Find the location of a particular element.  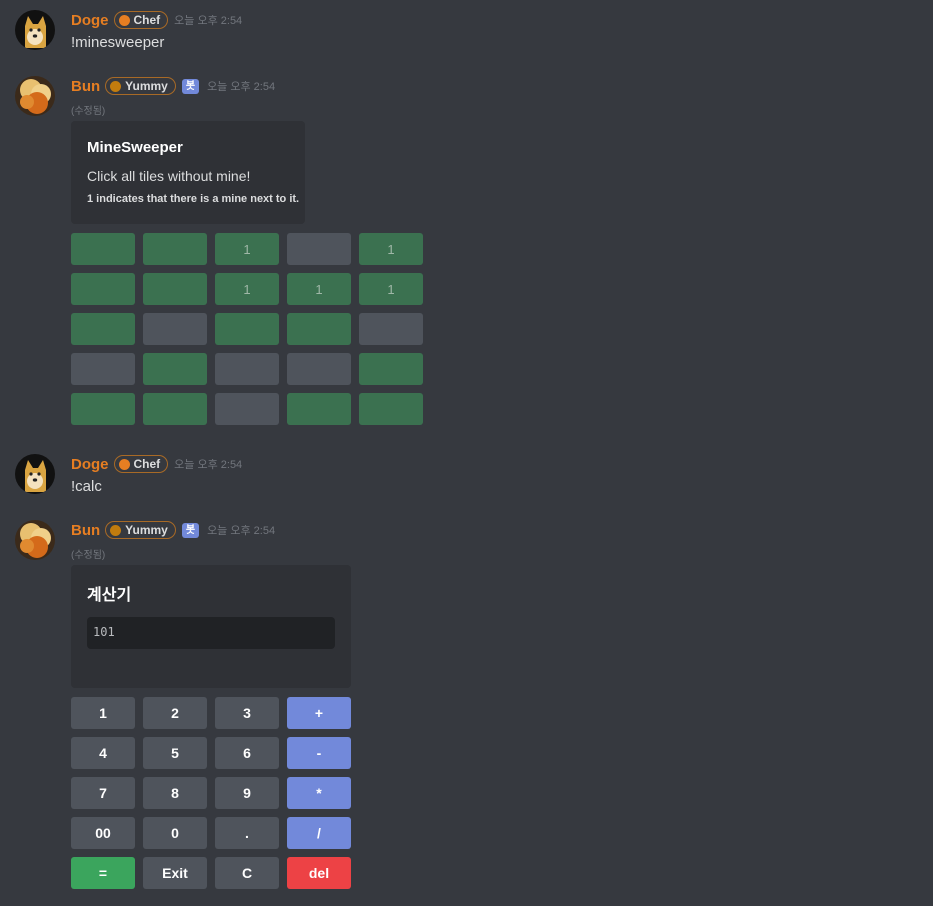

calc-button-0: 0 is located at coordinates (175, 833).